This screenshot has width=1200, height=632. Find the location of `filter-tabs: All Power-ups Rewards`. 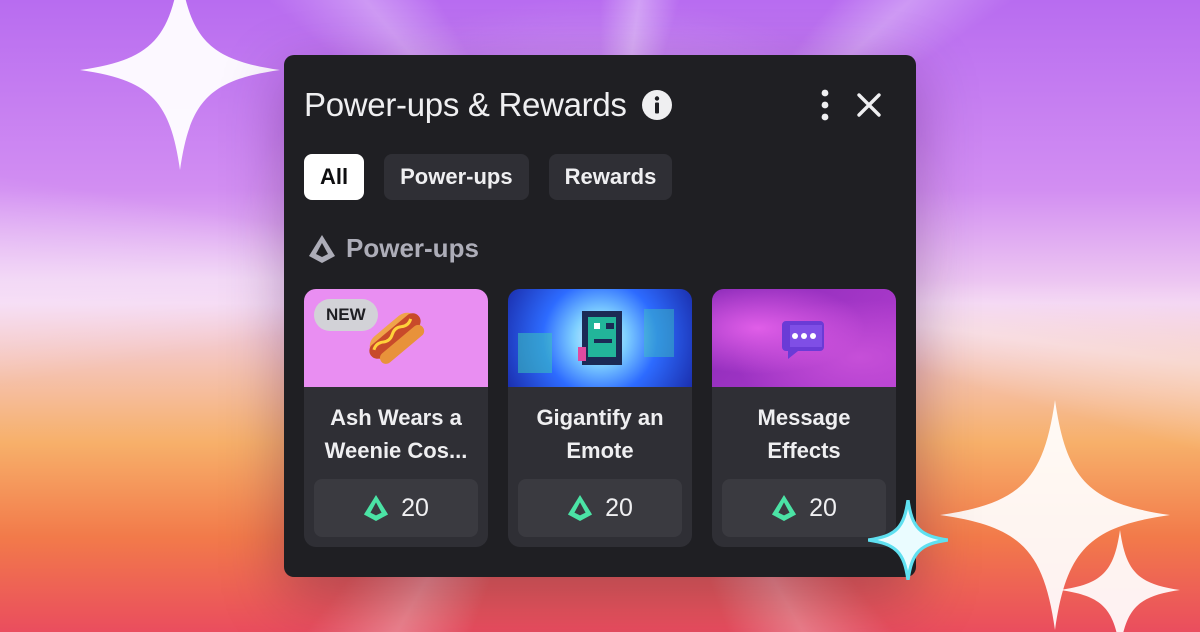

filter-tabs: All Power-ups Rewards is located at coordinates (488, 177).